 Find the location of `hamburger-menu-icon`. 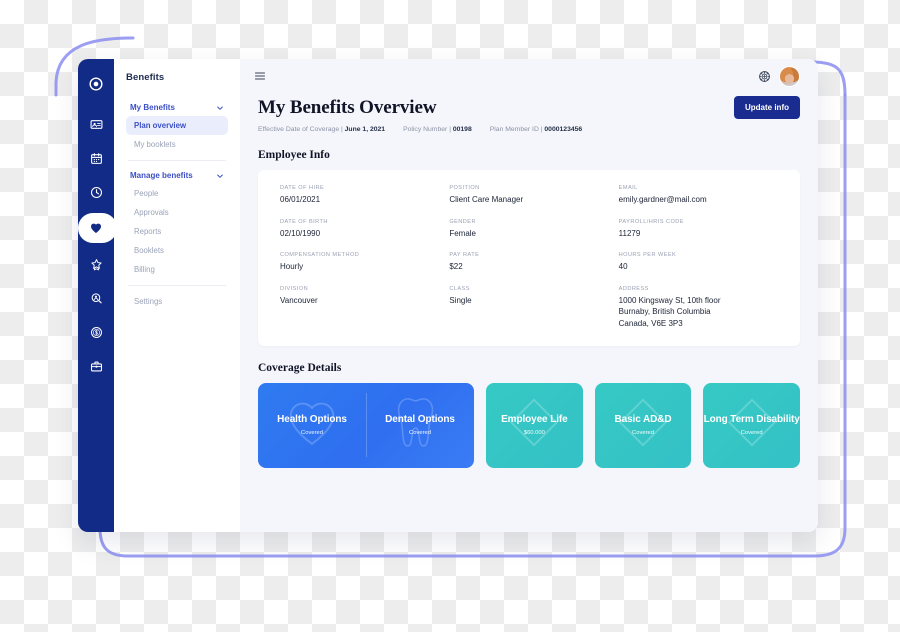

hamburger-menu-icon is located at coordinates (260, 76).